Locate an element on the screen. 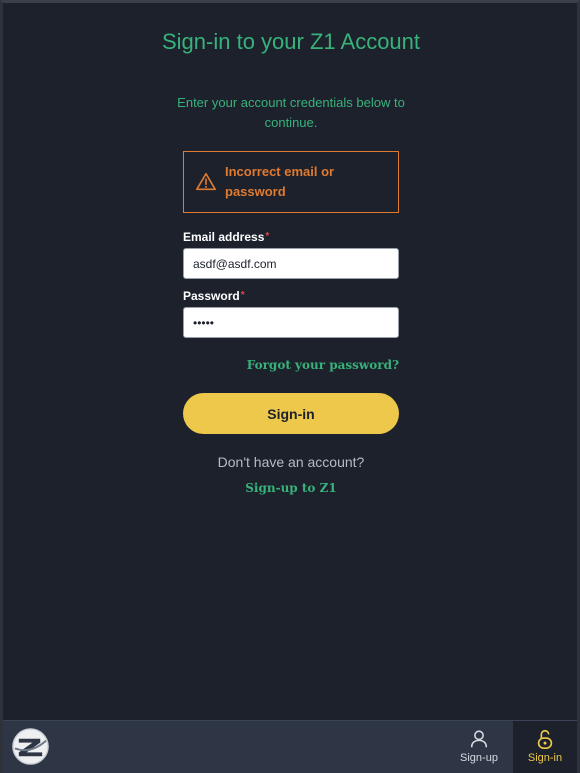 The image size is (580, 773). password-label-text: Password is located at coordinates (211, 296).